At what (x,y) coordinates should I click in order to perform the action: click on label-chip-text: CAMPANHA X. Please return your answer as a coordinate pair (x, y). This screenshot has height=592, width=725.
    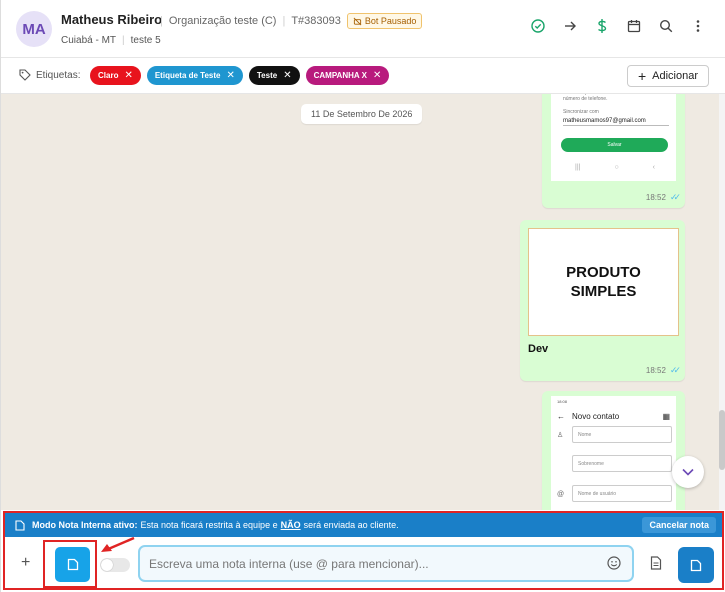
    Looking at the image, I should click on (340, 75).